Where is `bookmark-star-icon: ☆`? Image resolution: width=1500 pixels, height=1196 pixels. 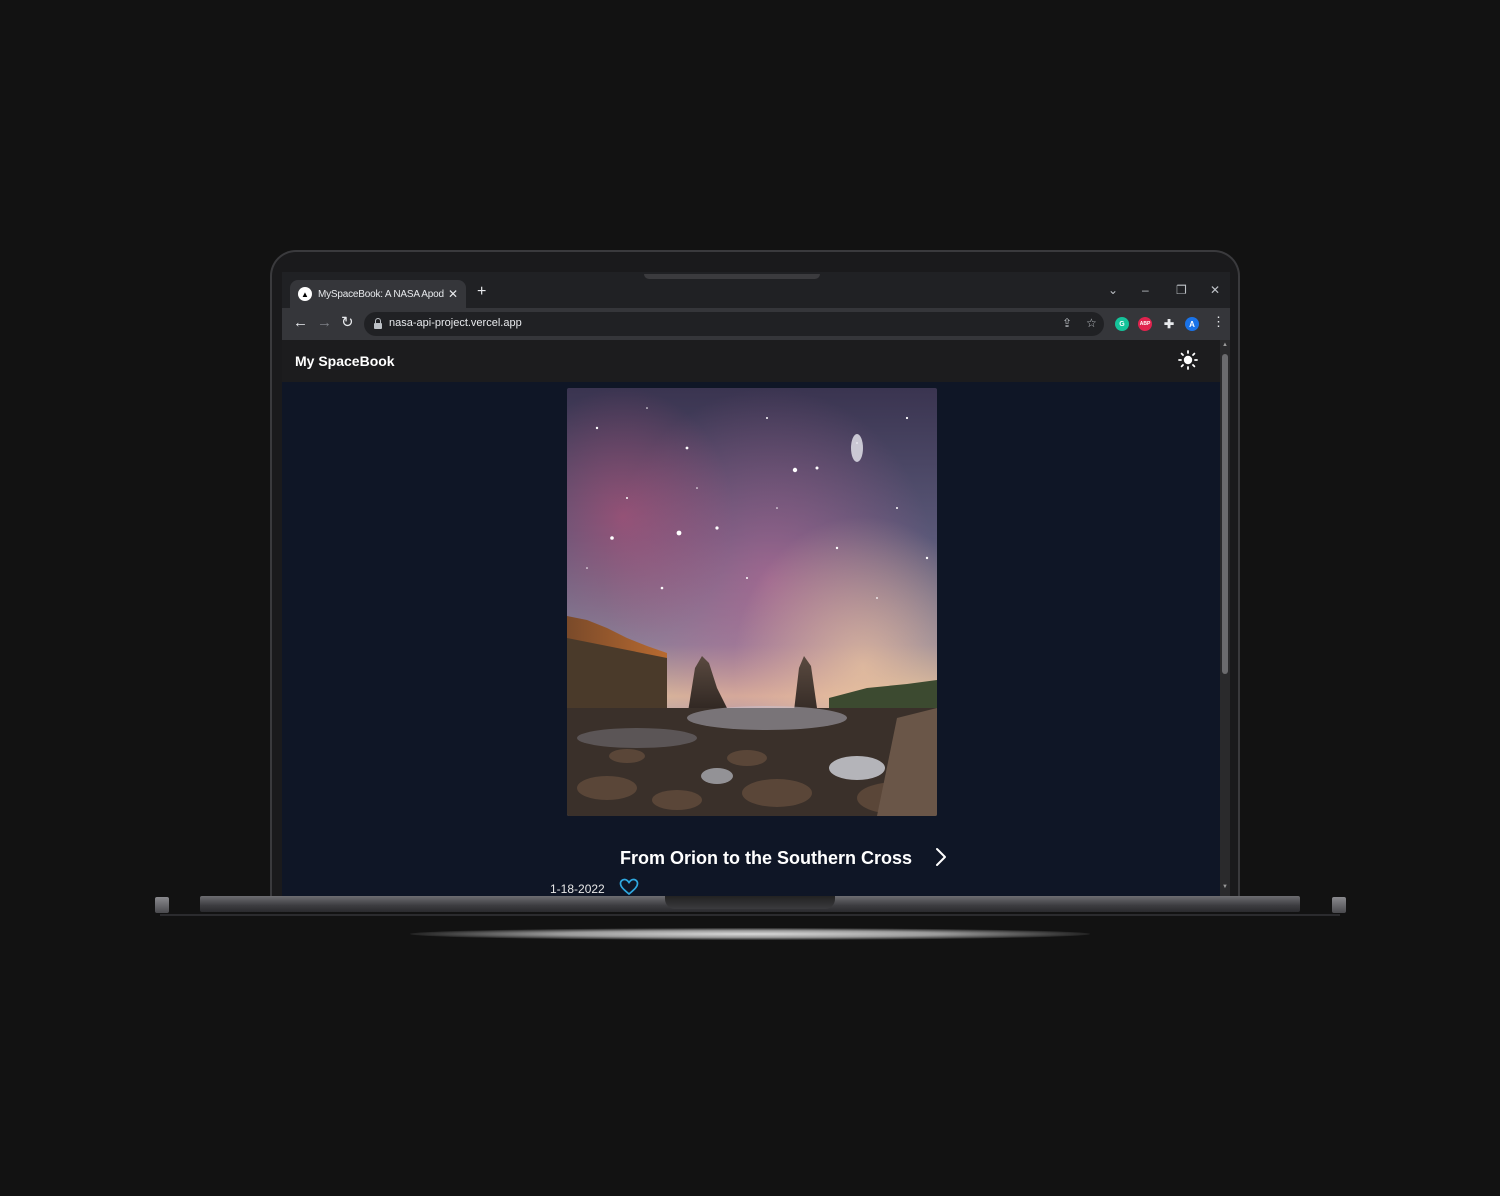 bookmark-star-icon: ☆ is located at coordinates (1091, 323).